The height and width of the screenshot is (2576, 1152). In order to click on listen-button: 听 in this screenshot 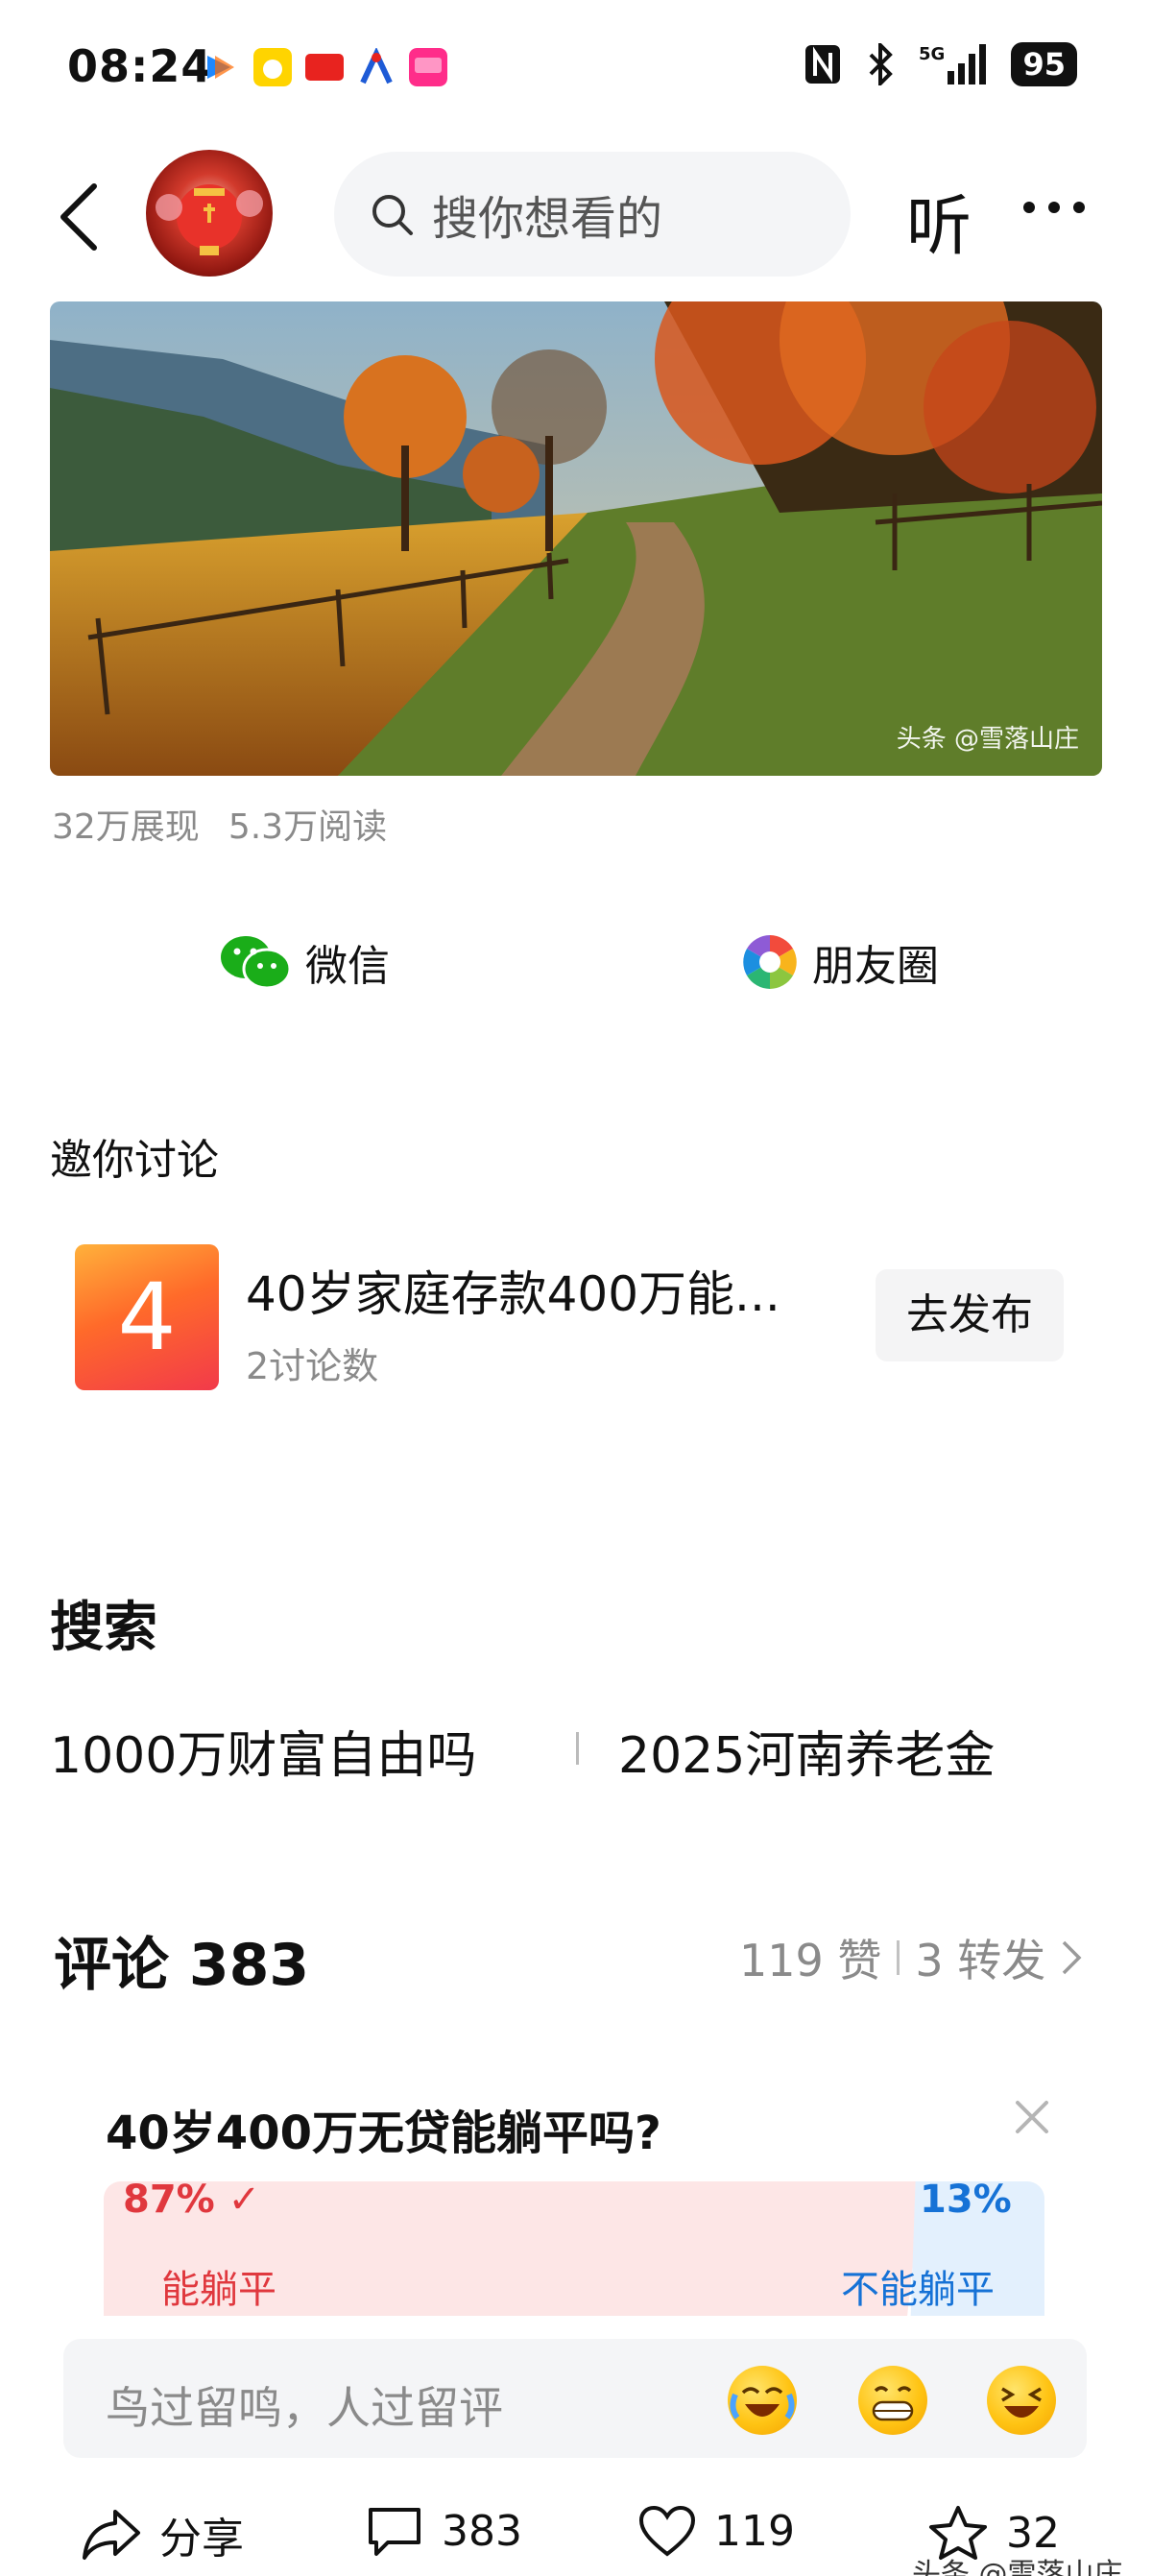, I will do `click(939, 220)`.